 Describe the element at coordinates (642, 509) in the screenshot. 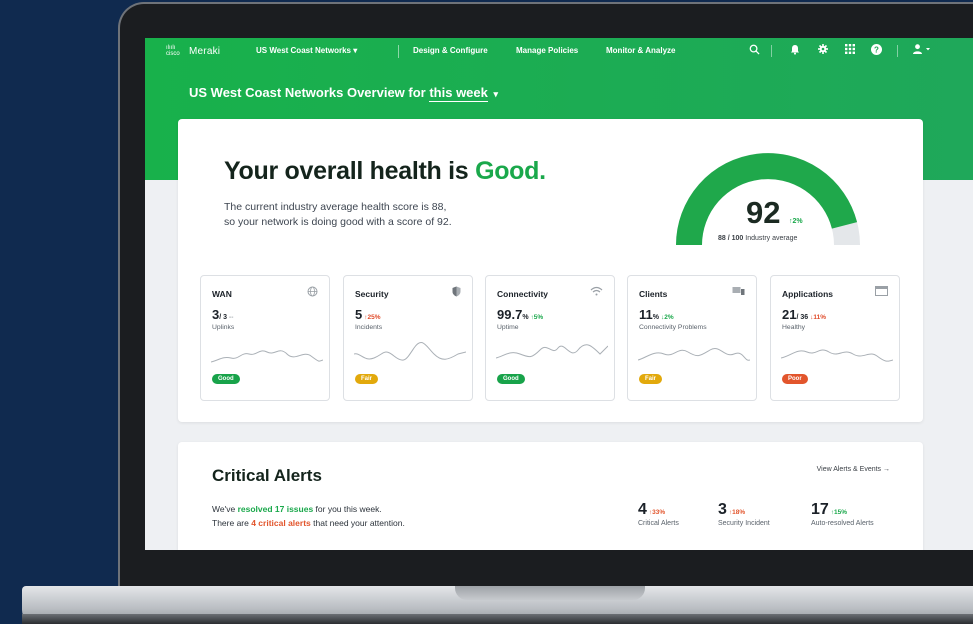

I see `stat-value: 4` at that location.